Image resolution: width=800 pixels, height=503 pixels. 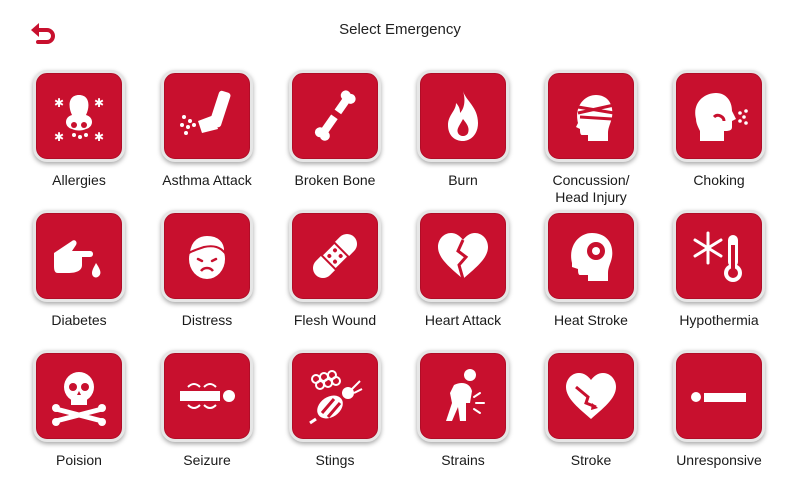 What do you see at coordinates (207, 320) in the screenshot?
I see `tile-label: Distress` at bounding box center [207, 320].